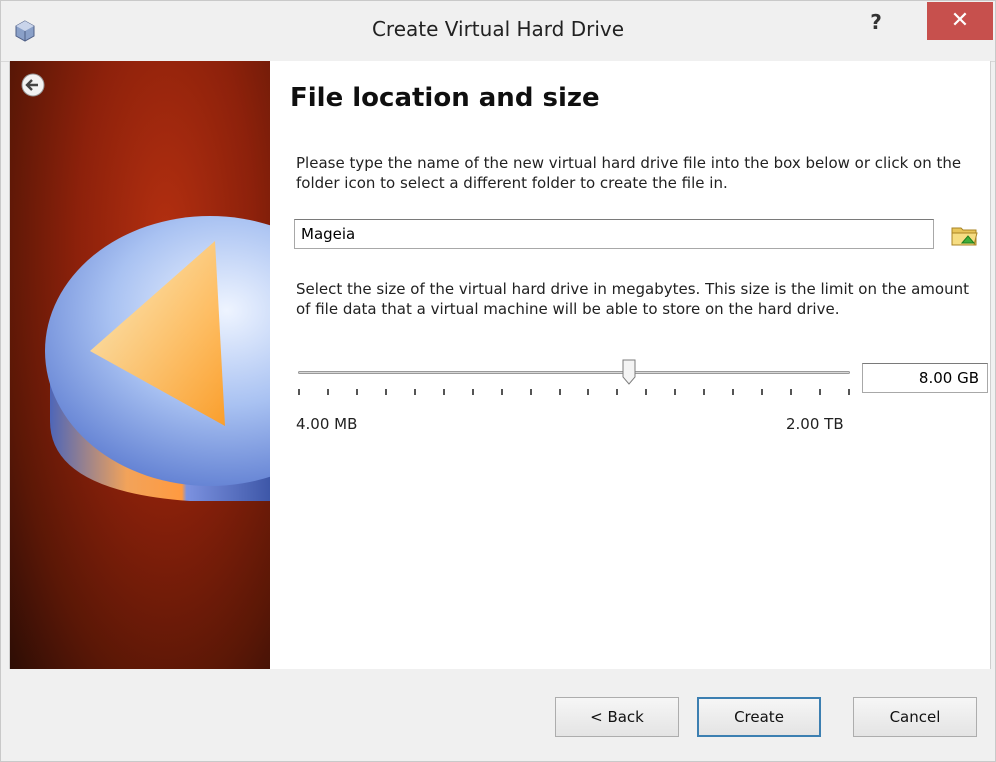 This screenshot has width=996, height=762. I want to click on folder-icon, so click(965, 235).